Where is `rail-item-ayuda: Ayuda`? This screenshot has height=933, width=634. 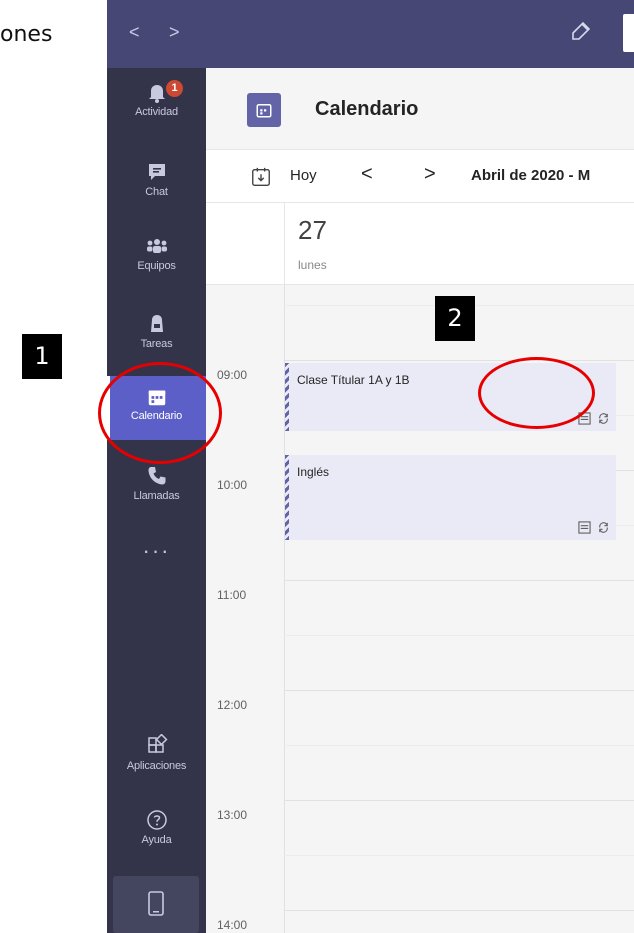
rail-item-ayuda: Ayuda is located at coordinates (156, 843).